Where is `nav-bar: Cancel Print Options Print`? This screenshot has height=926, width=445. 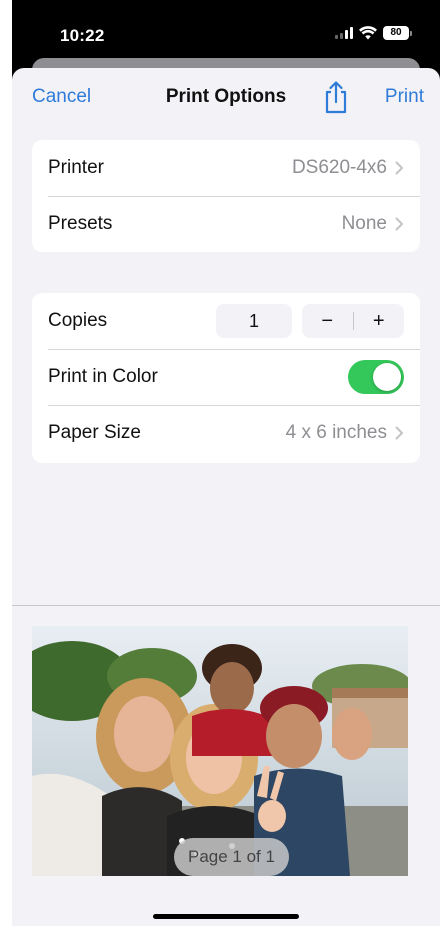
nav-bar: Cancel Print Options Print is located at coordinates (226, 98).